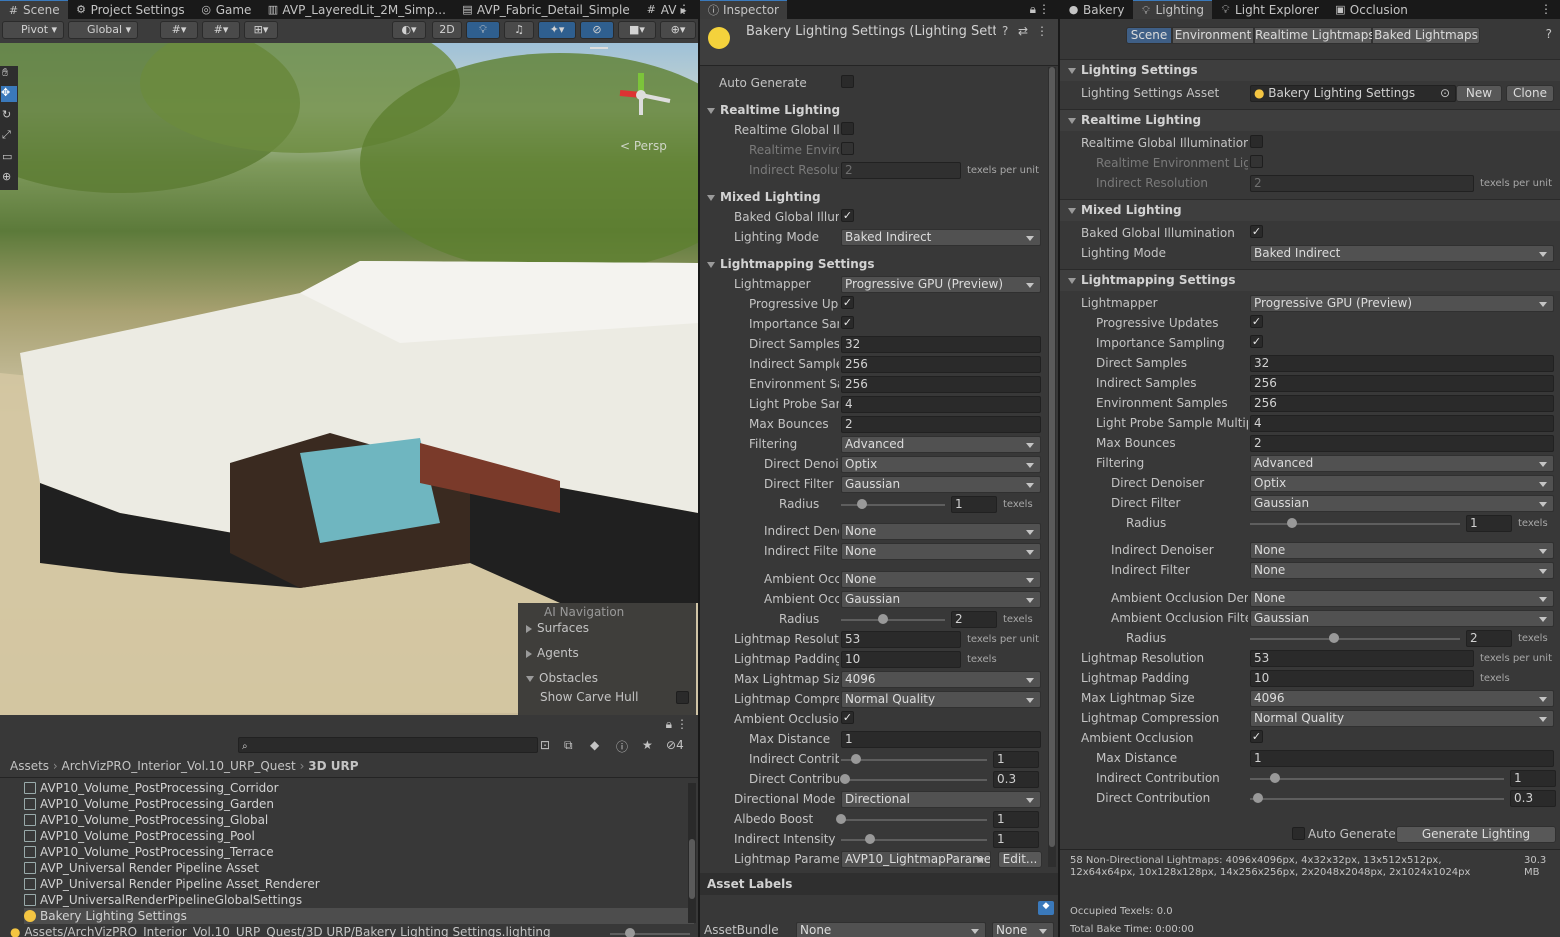 This screenshot has width=1560, height=937. What do you see at coordinates (149, 804) in the screenshot?
I see `list-item: AVP10_Volume_PostProcessing_Garden` at bounding box center [149, 804].